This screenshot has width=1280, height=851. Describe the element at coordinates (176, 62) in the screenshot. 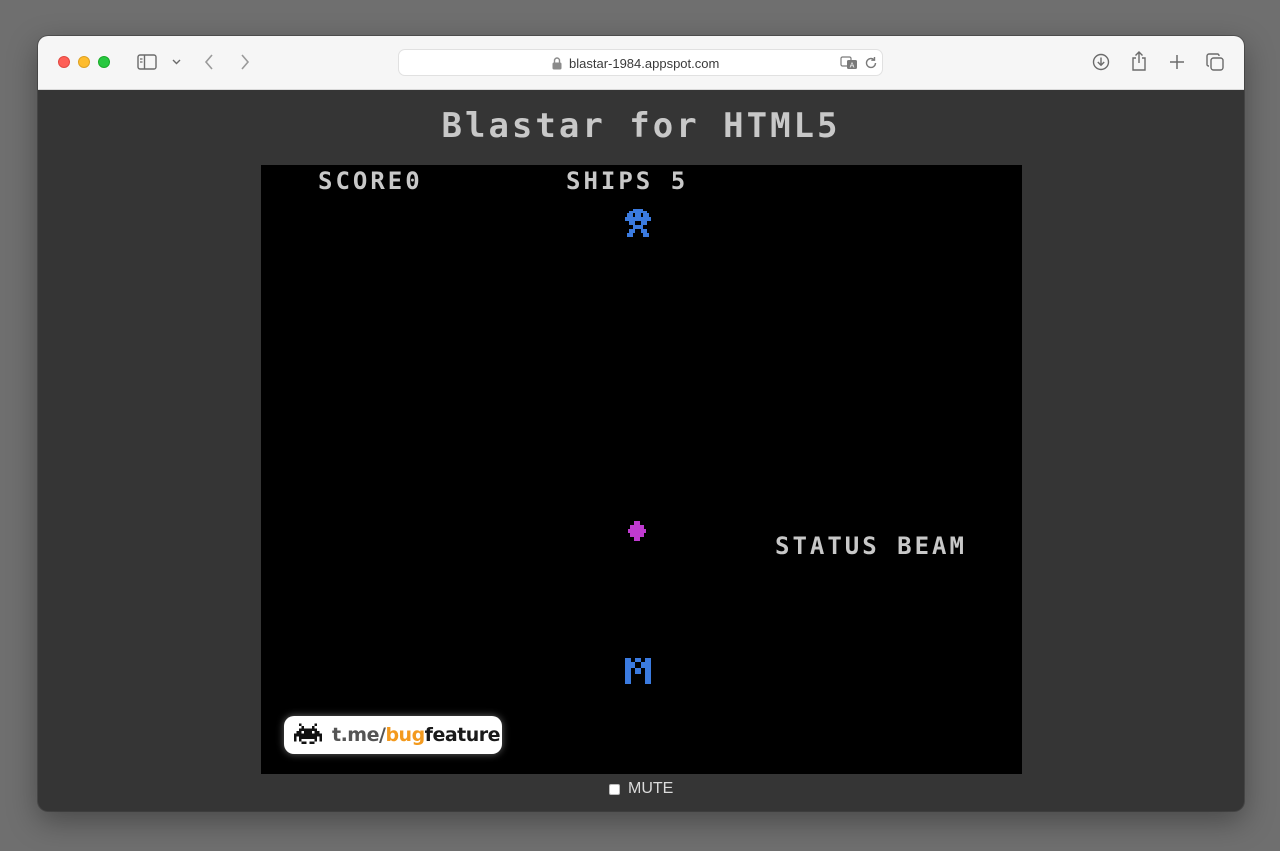

I see `chevron-down-icon` at that location.